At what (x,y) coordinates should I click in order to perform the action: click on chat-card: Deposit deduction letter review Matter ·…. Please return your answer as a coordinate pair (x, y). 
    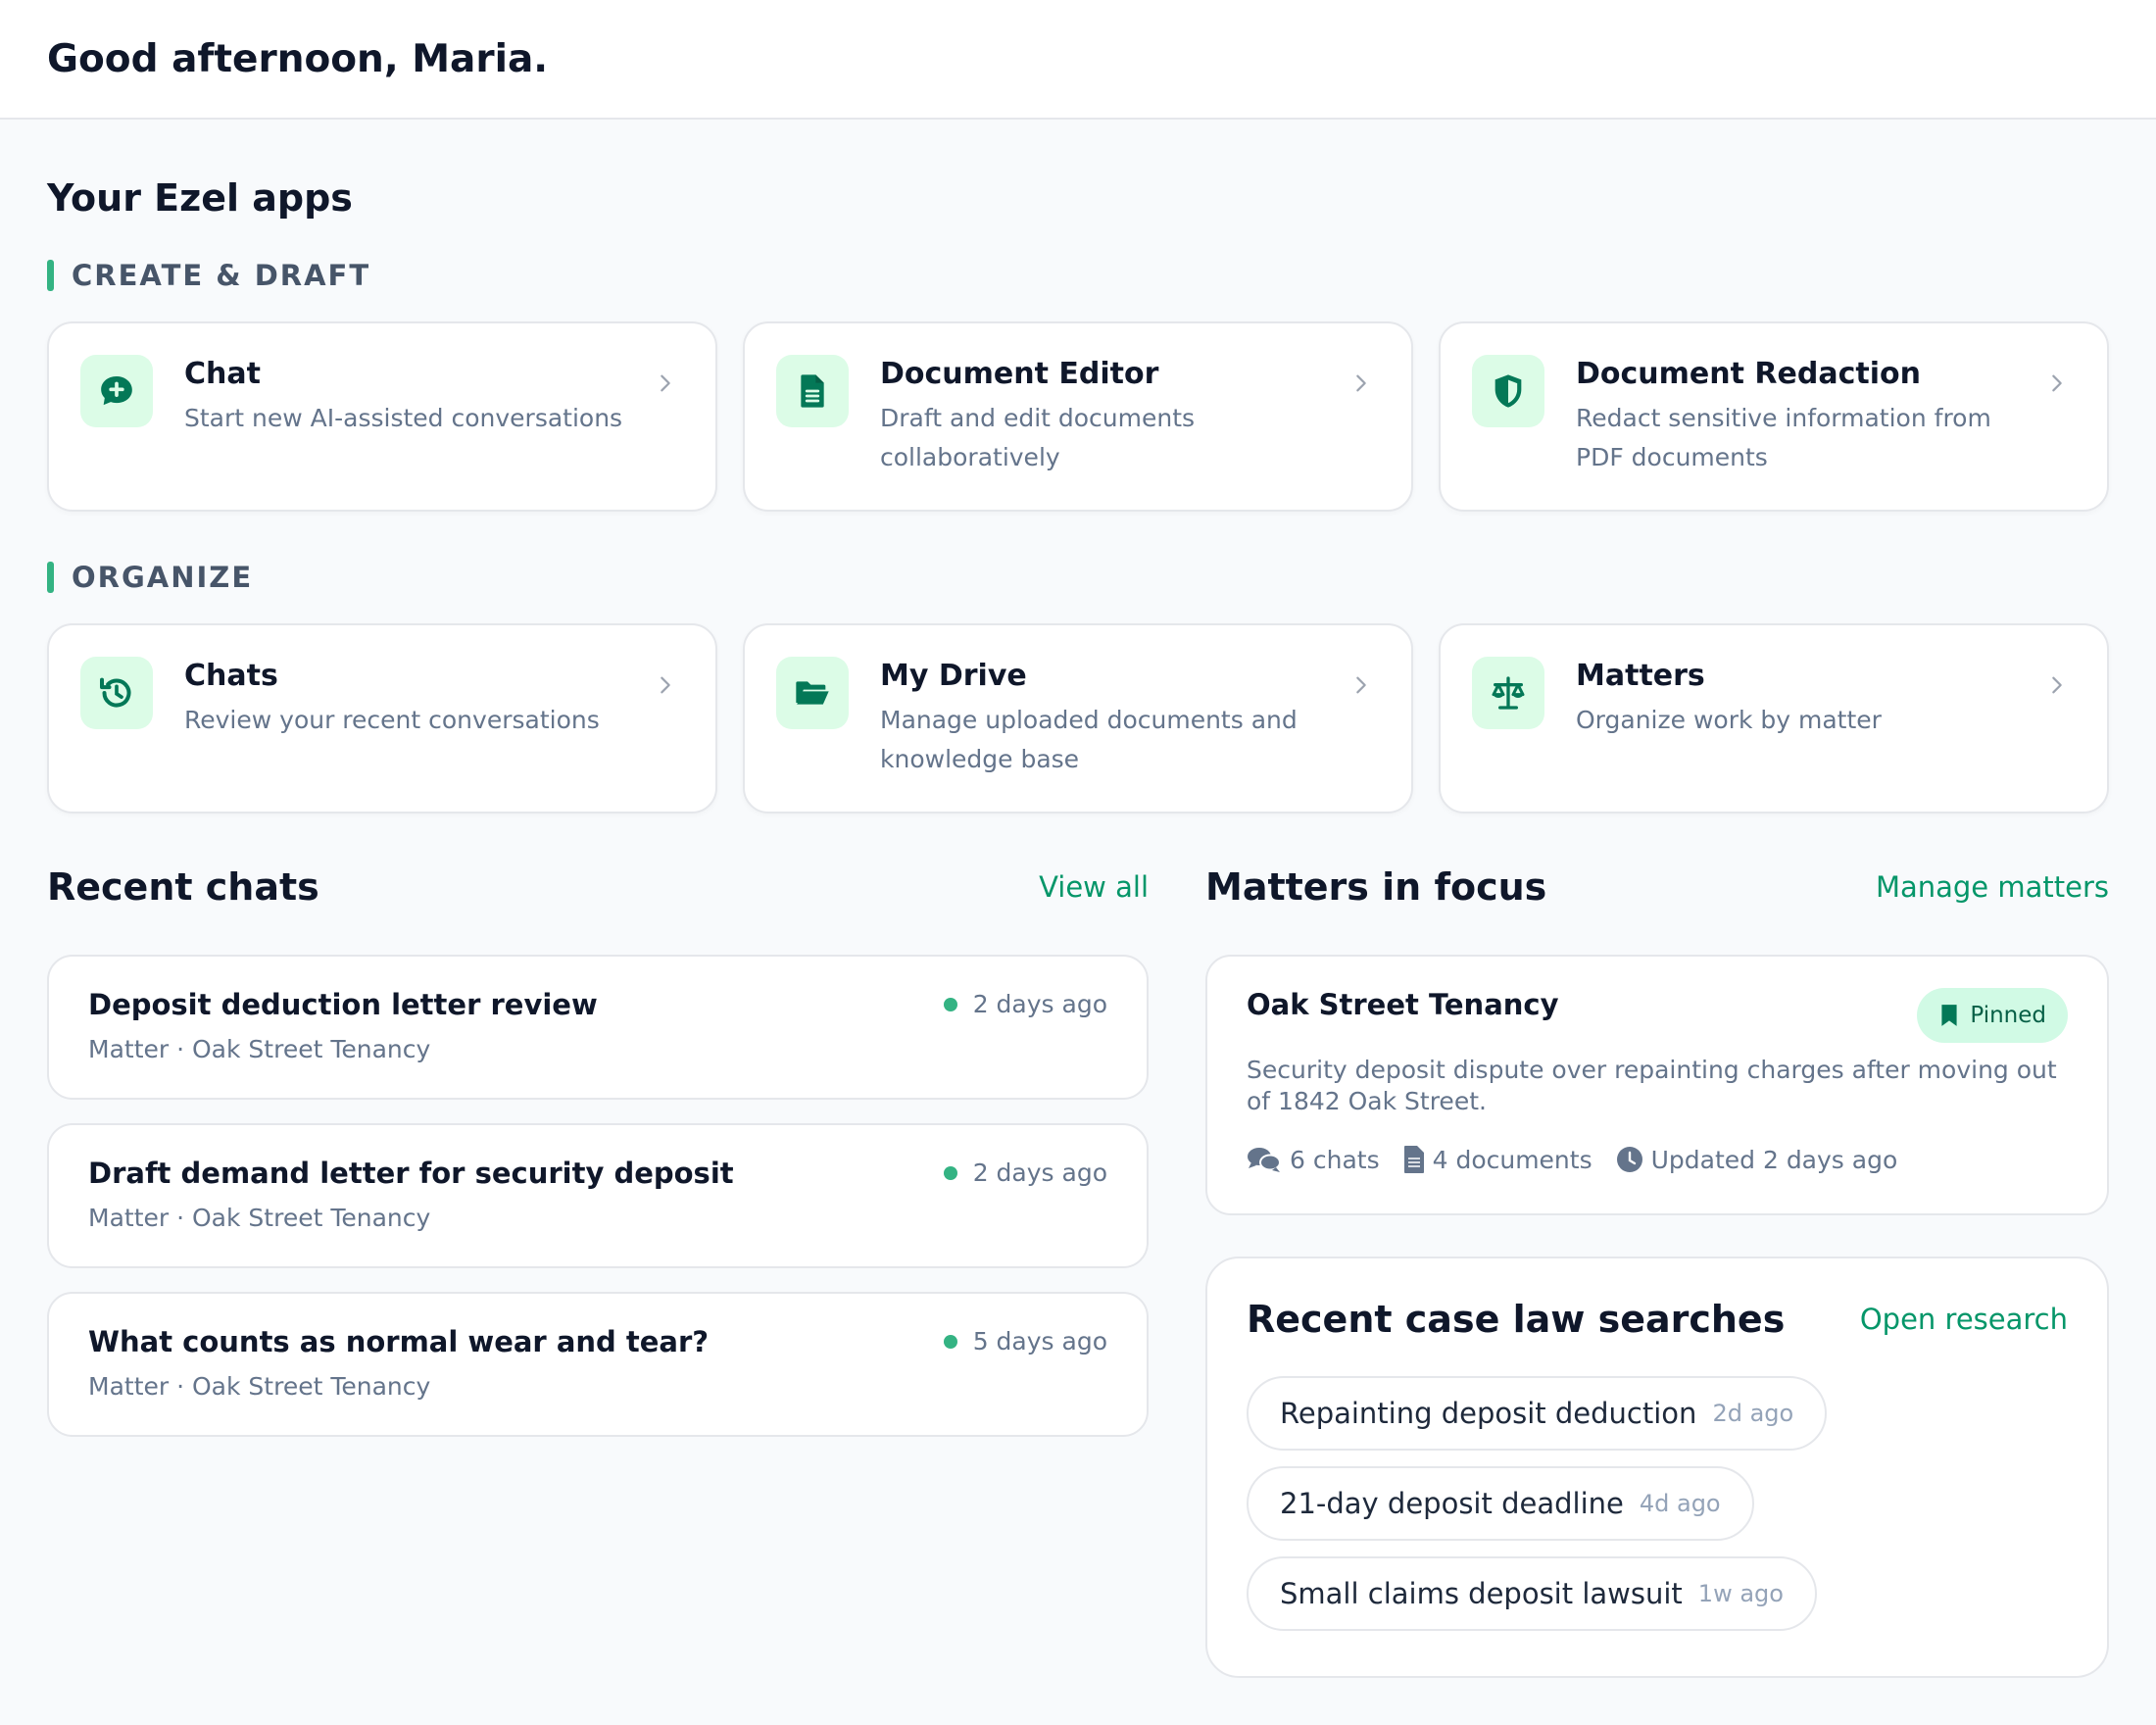
    Looking at the image, I should click on (598, 1027).